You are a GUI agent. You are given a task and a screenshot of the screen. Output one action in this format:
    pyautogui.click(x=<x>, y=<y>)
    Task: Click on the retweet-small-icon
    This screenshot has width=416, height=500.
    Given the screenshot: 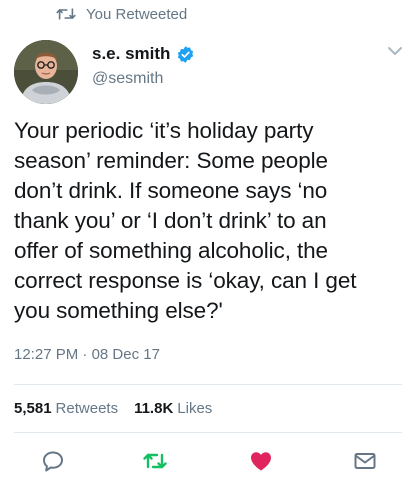 What is the action you would take?
    pyautogui.click(x=66, y=14)
    